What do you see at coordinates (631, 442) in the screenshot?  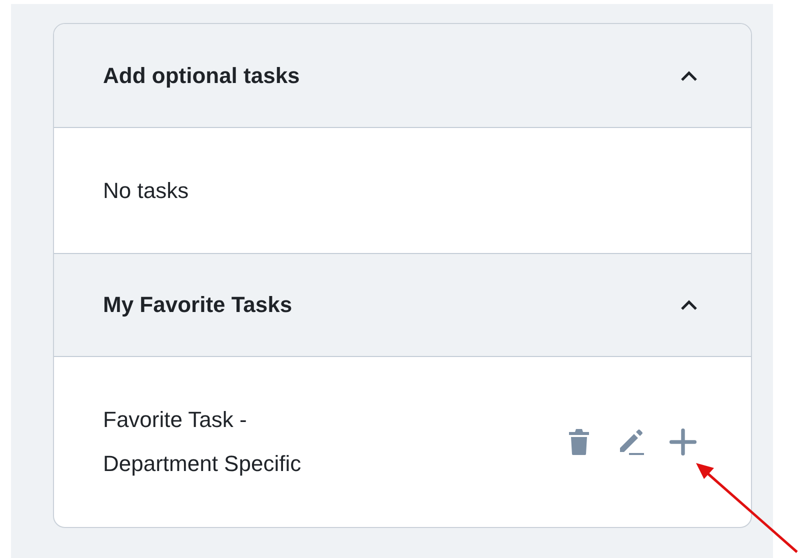 I see `pencil-icon` at bounding box center [631, 442].